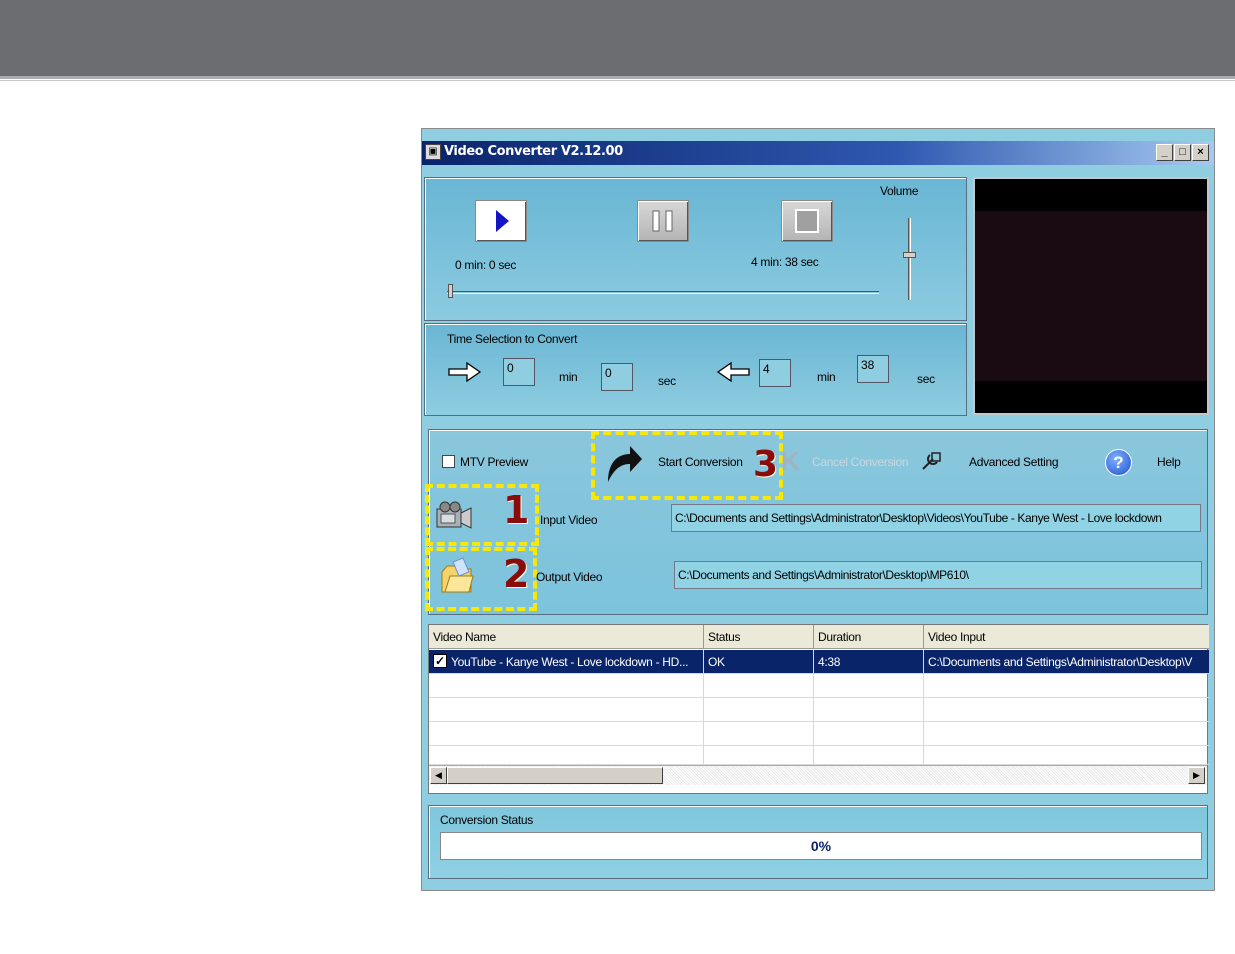  Describe the element at coordinates (1066, 637) in the screenshot. I see `column-header-video-input: Video Input` at that location.